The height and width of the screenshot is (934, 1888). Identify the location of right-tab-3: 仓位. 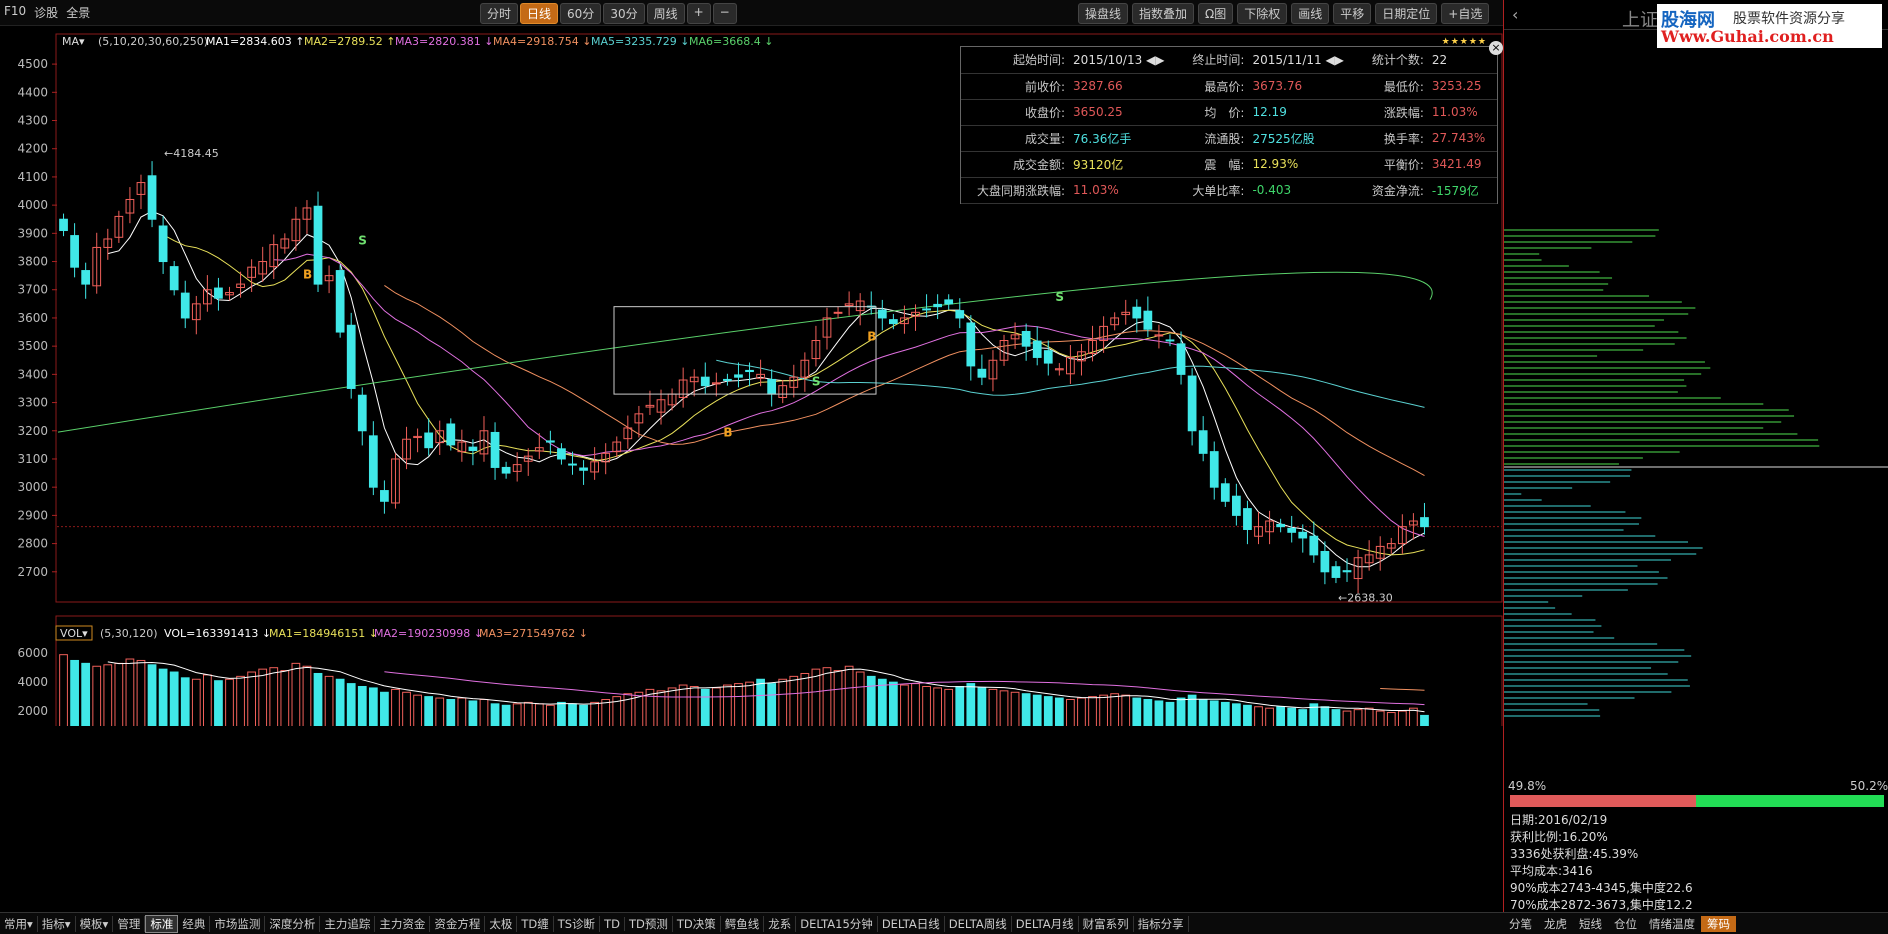
(1625, 924).